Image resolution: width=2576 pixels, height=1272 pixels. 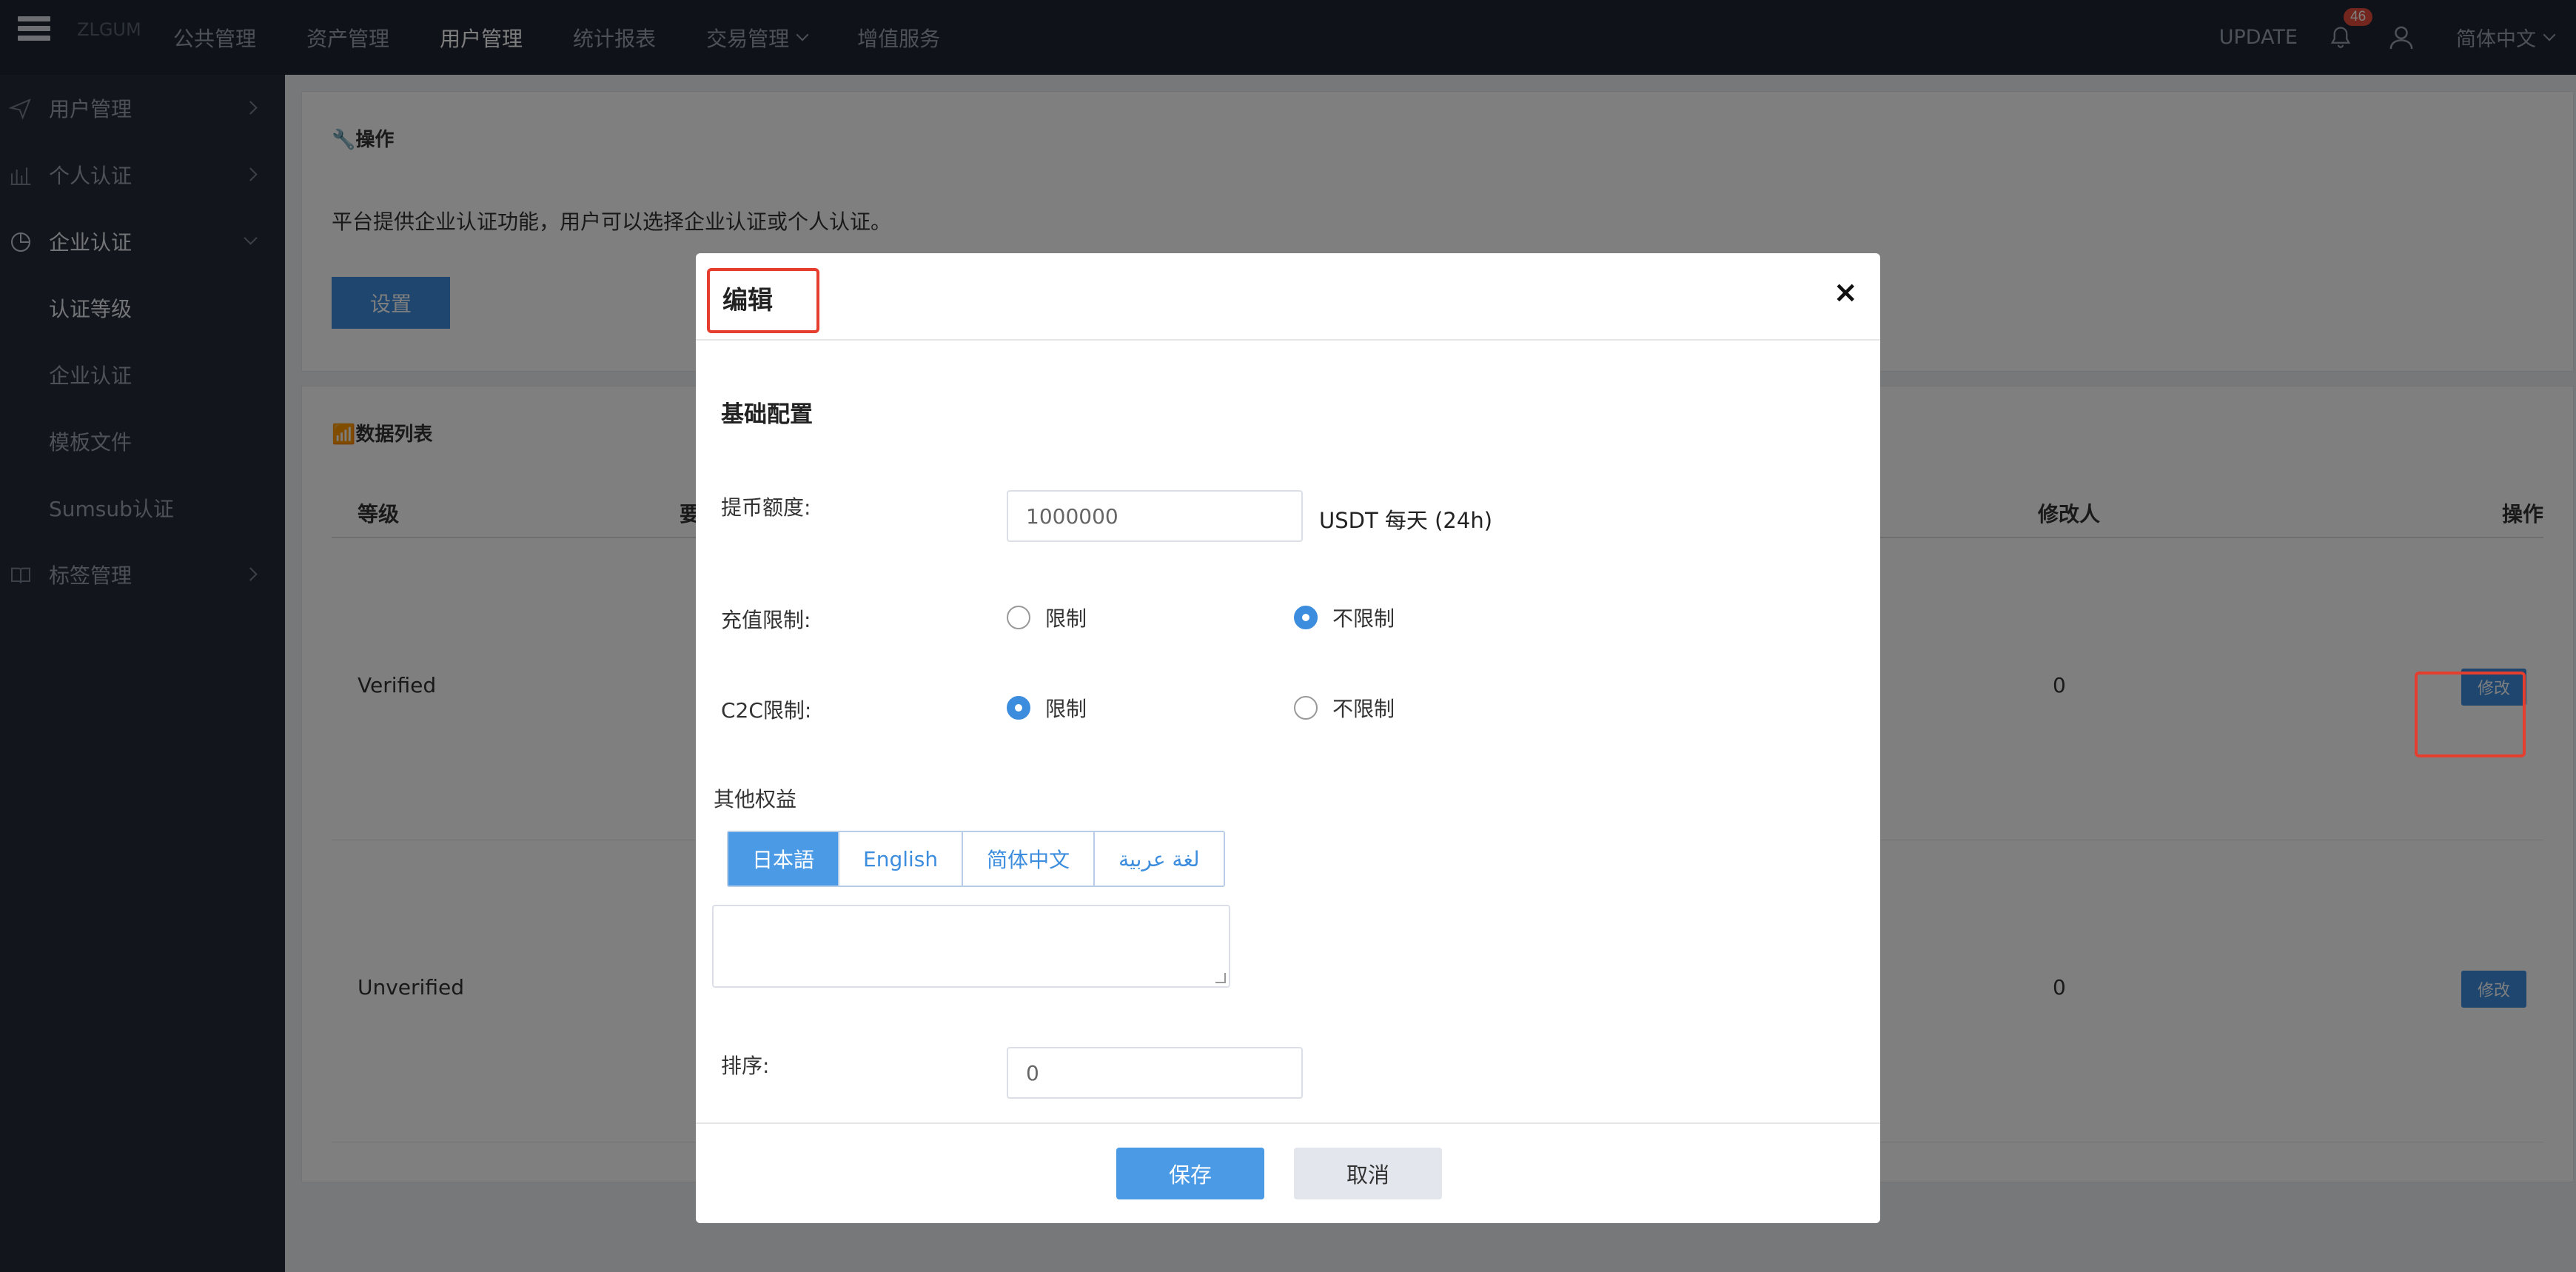 I want to click on benefits-textarea, so click(x=971, y=946).